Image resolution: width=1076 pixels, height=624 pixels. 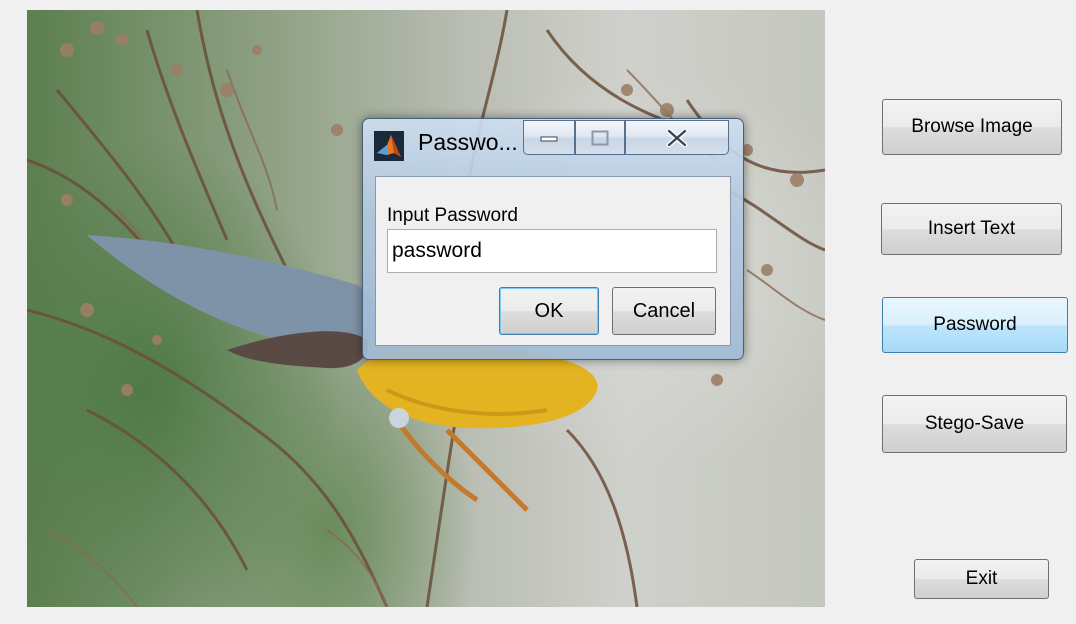 What do you see at coordinates (971, 229) in the screenshot?
I see `insert-text-button: Insert Text` at bounding box center [971, 229].